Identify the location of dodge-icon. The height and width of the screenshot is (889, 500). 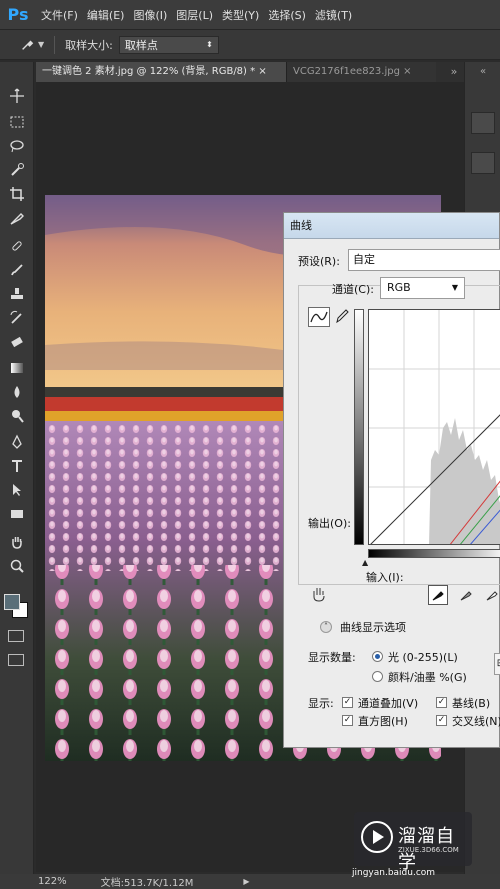
(17, 416).